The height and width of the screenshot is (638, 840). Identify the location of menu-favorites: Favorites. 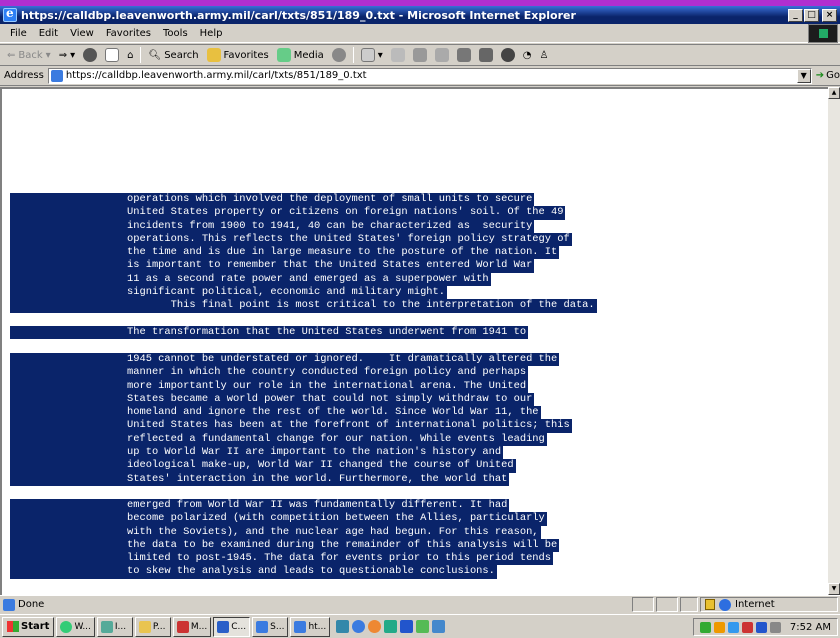
(128, 33).